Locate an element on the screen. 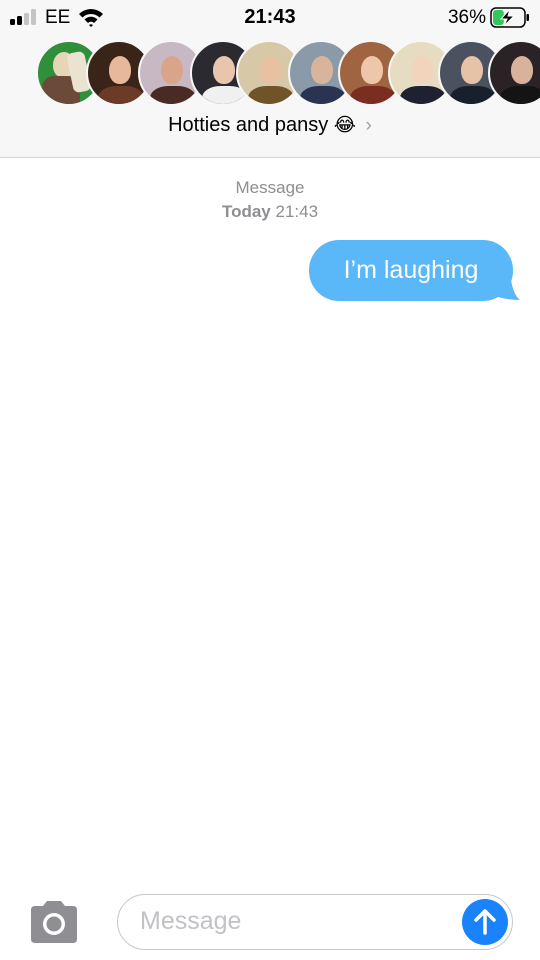 The height and width of the screenshot is (960, 540). service-label: Message is located at coordinates (270, 187).